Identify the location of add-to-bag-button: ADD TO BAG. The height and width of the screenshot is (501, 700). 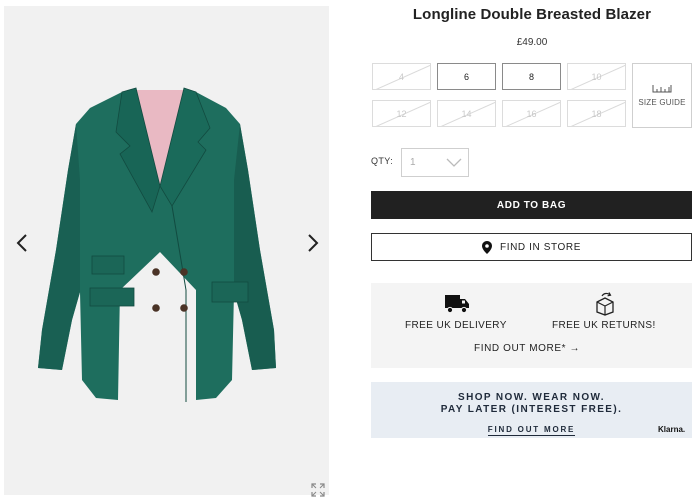
(531, 205).